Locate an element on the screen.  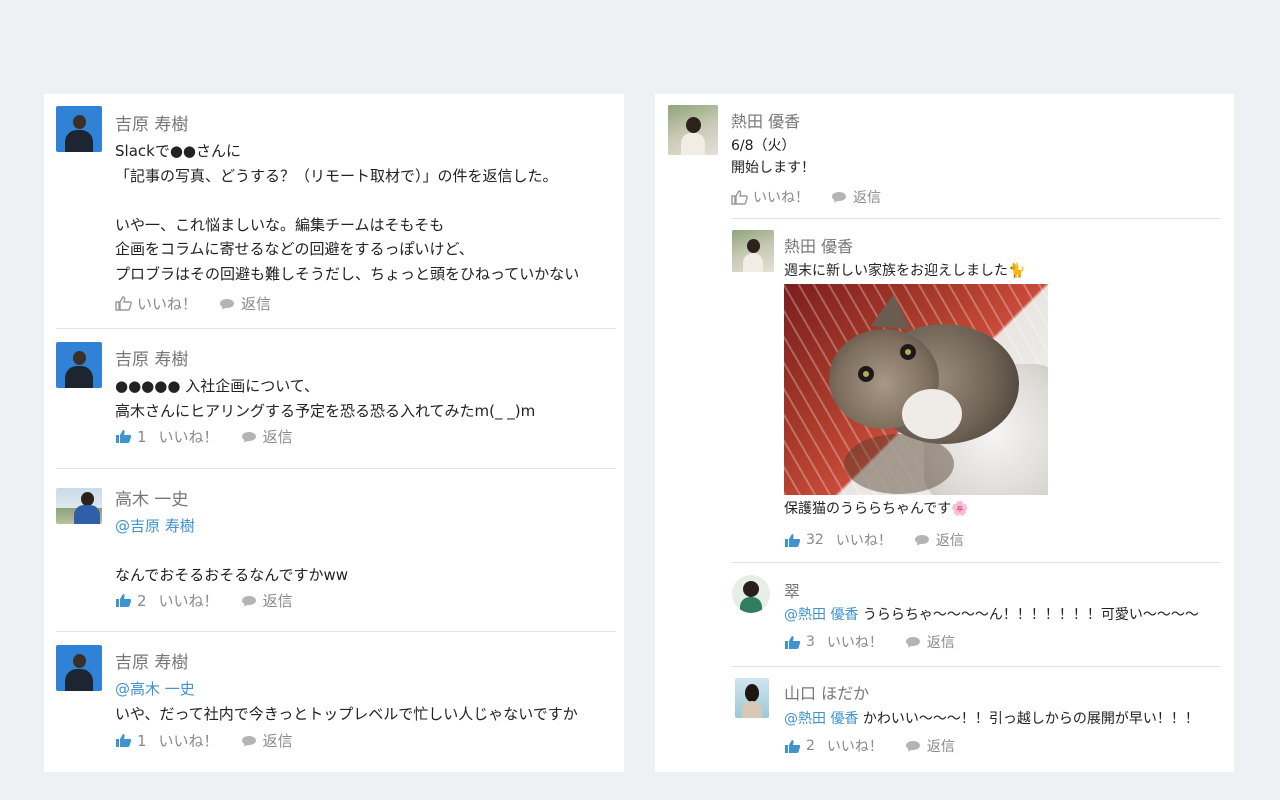
post-body: @熱田 優香 うららちゃ〜〜〜〜ん！！！！！！！可愛い〜〜〜〜 is located at coordinates (991, 615).